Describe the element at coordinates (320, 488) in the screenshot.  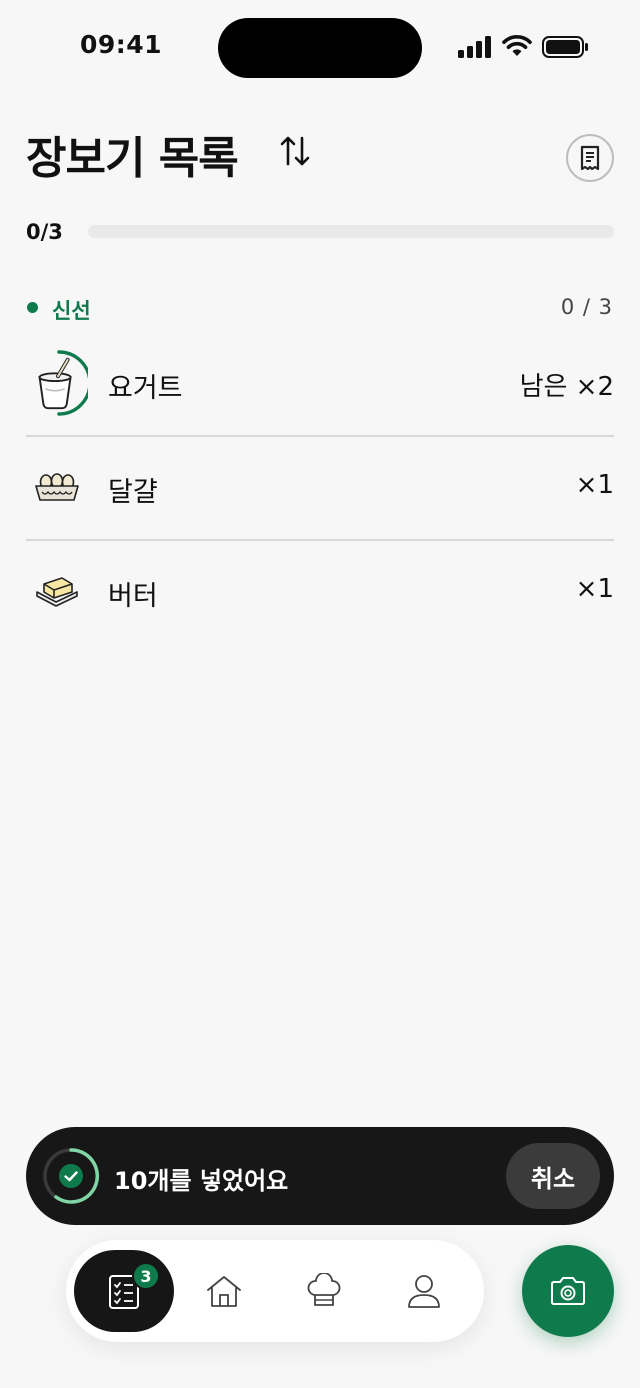
I see `list-item-eggs: 달걀 ×1` at that location.